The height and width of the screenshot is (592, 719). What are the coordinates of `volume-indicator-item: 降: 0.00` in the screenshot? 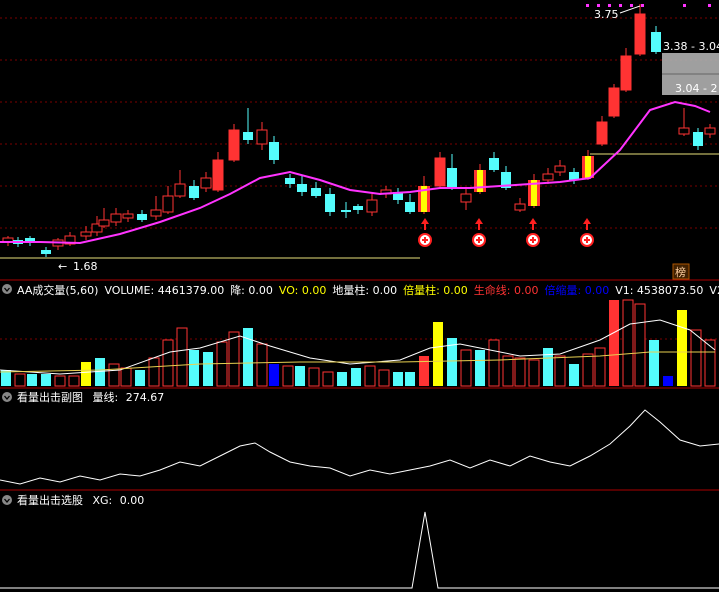 It's located at (251, 290).